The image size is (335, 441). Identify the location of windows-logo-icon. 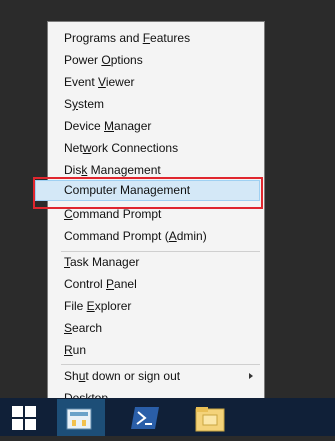
(24, 418).